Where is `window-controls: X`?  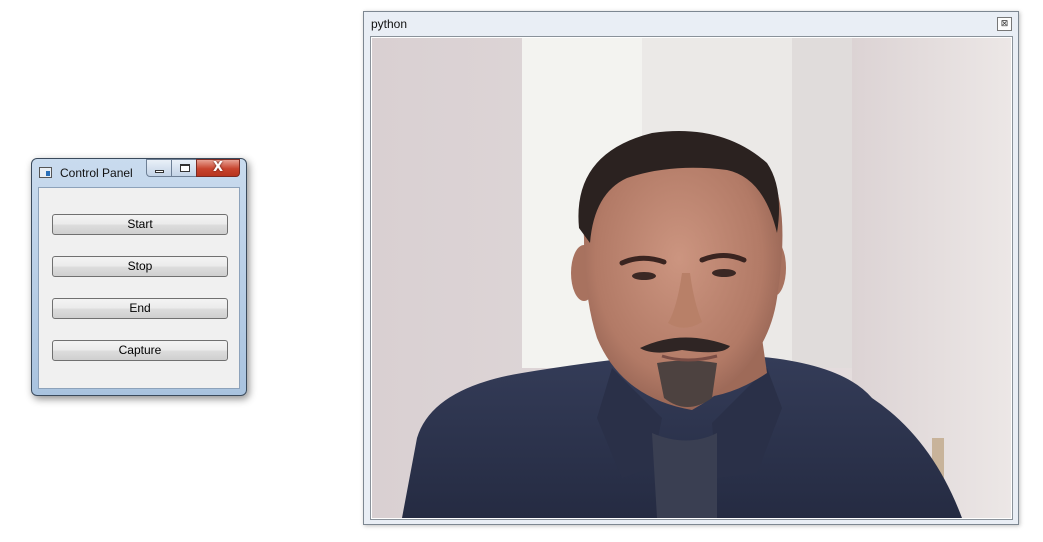
window-controls: X is located at coordinates (193, 168).